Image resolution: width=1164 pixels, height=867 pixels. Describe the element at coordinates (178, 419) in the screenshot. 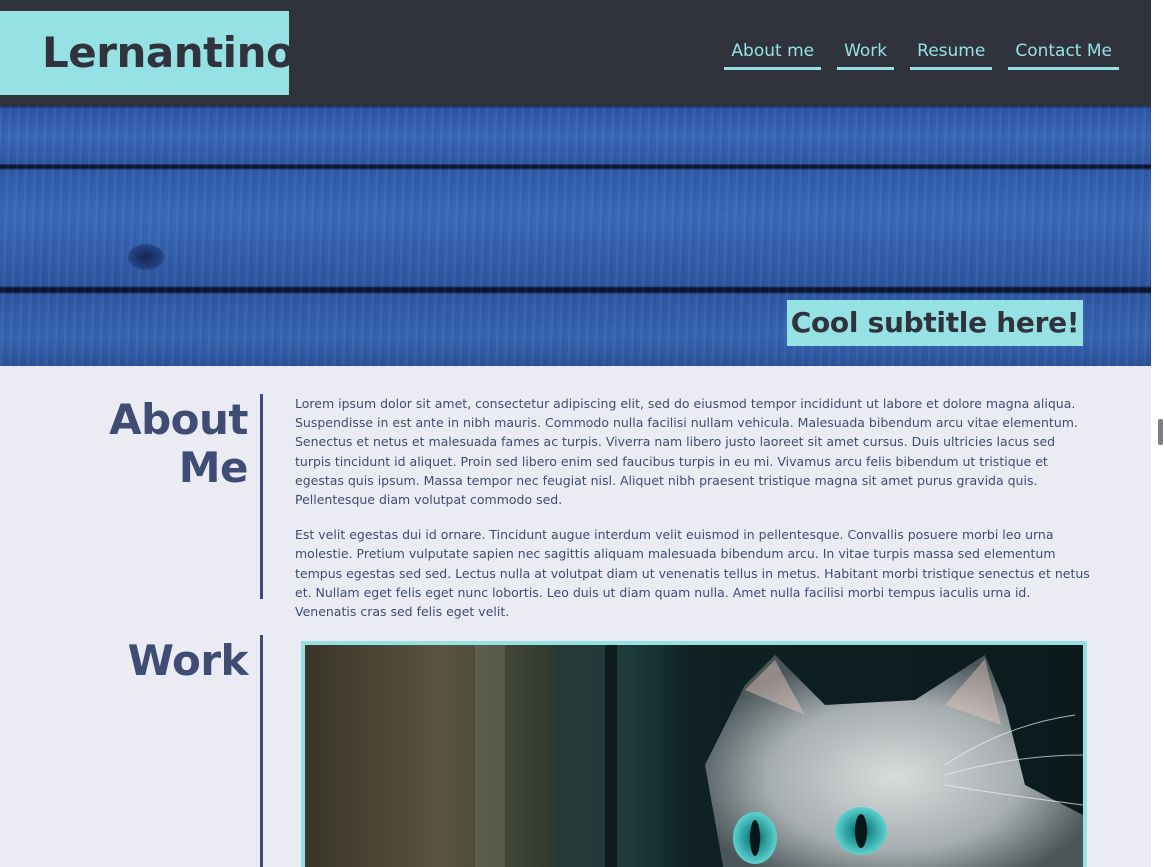

I see `about-heading-line1: About` at that location.